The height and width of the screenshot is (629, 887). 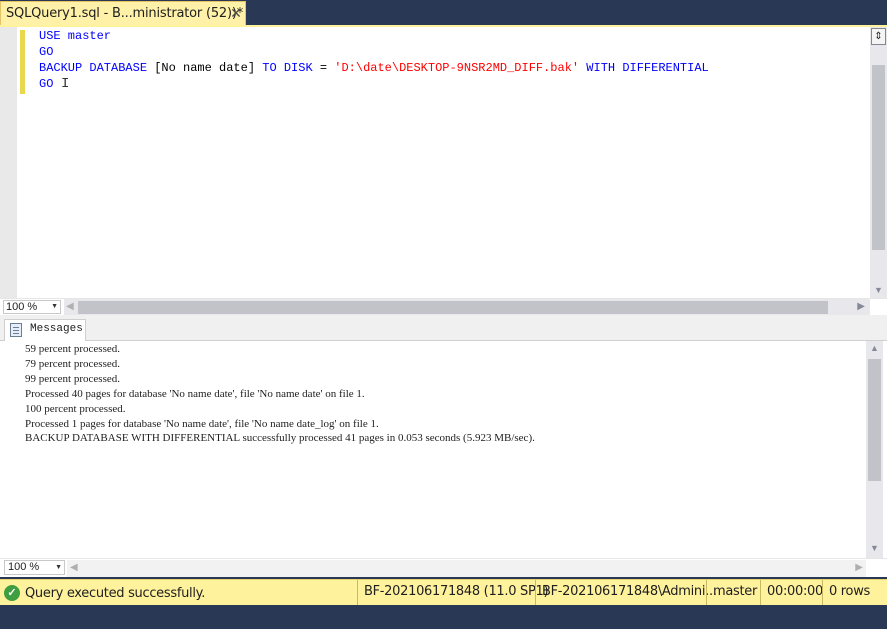 What do you see at coordinates (878, 36) in the screenshot?
I see `split-window-button: ⇕` at bounding box center [878, 36].